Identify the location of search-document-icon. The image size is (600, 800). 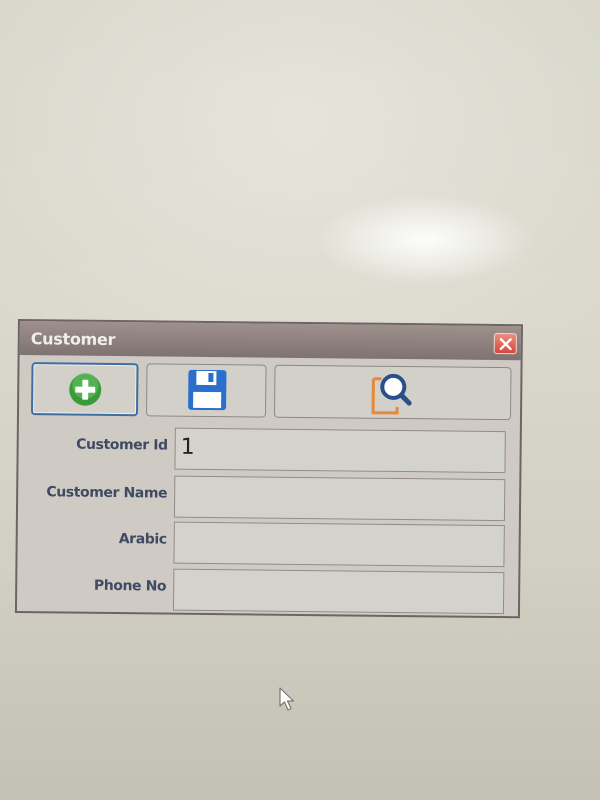
(391, 394).